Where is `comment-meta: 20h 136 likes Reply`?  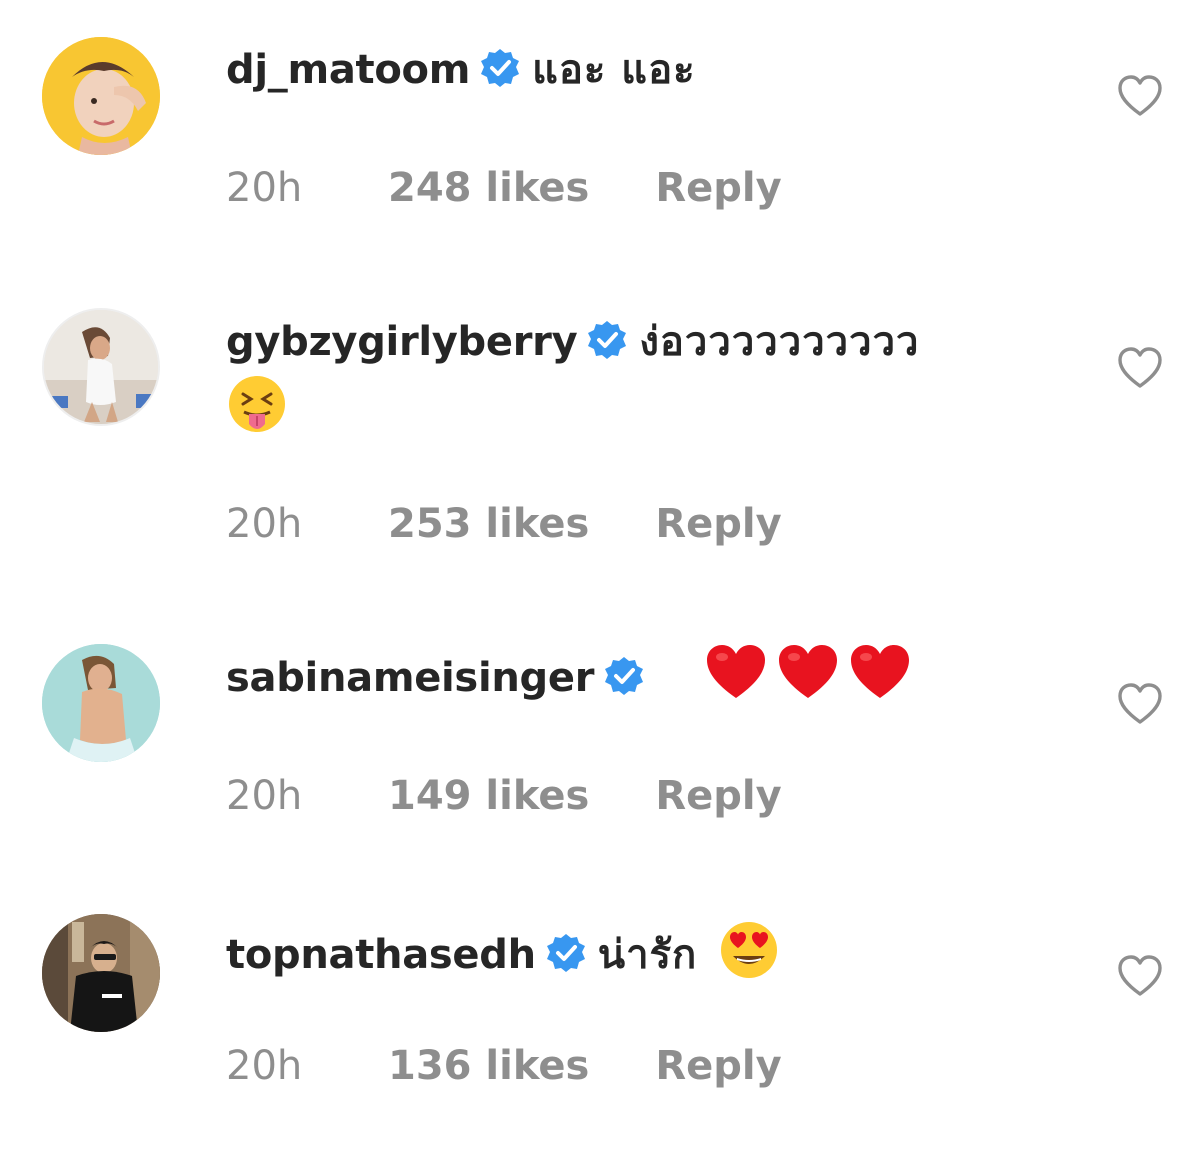 comment-meta: 20h 136 likes Reply is located at coordinates (504, 1066).